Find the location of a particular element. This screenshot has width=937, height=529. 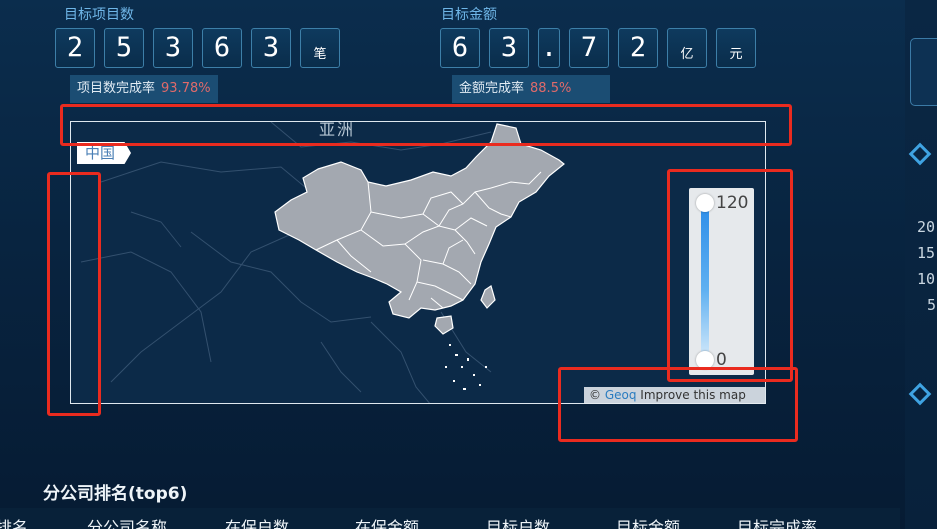

amount-unit-yuan: 元 is located at coordinates (736, 48).